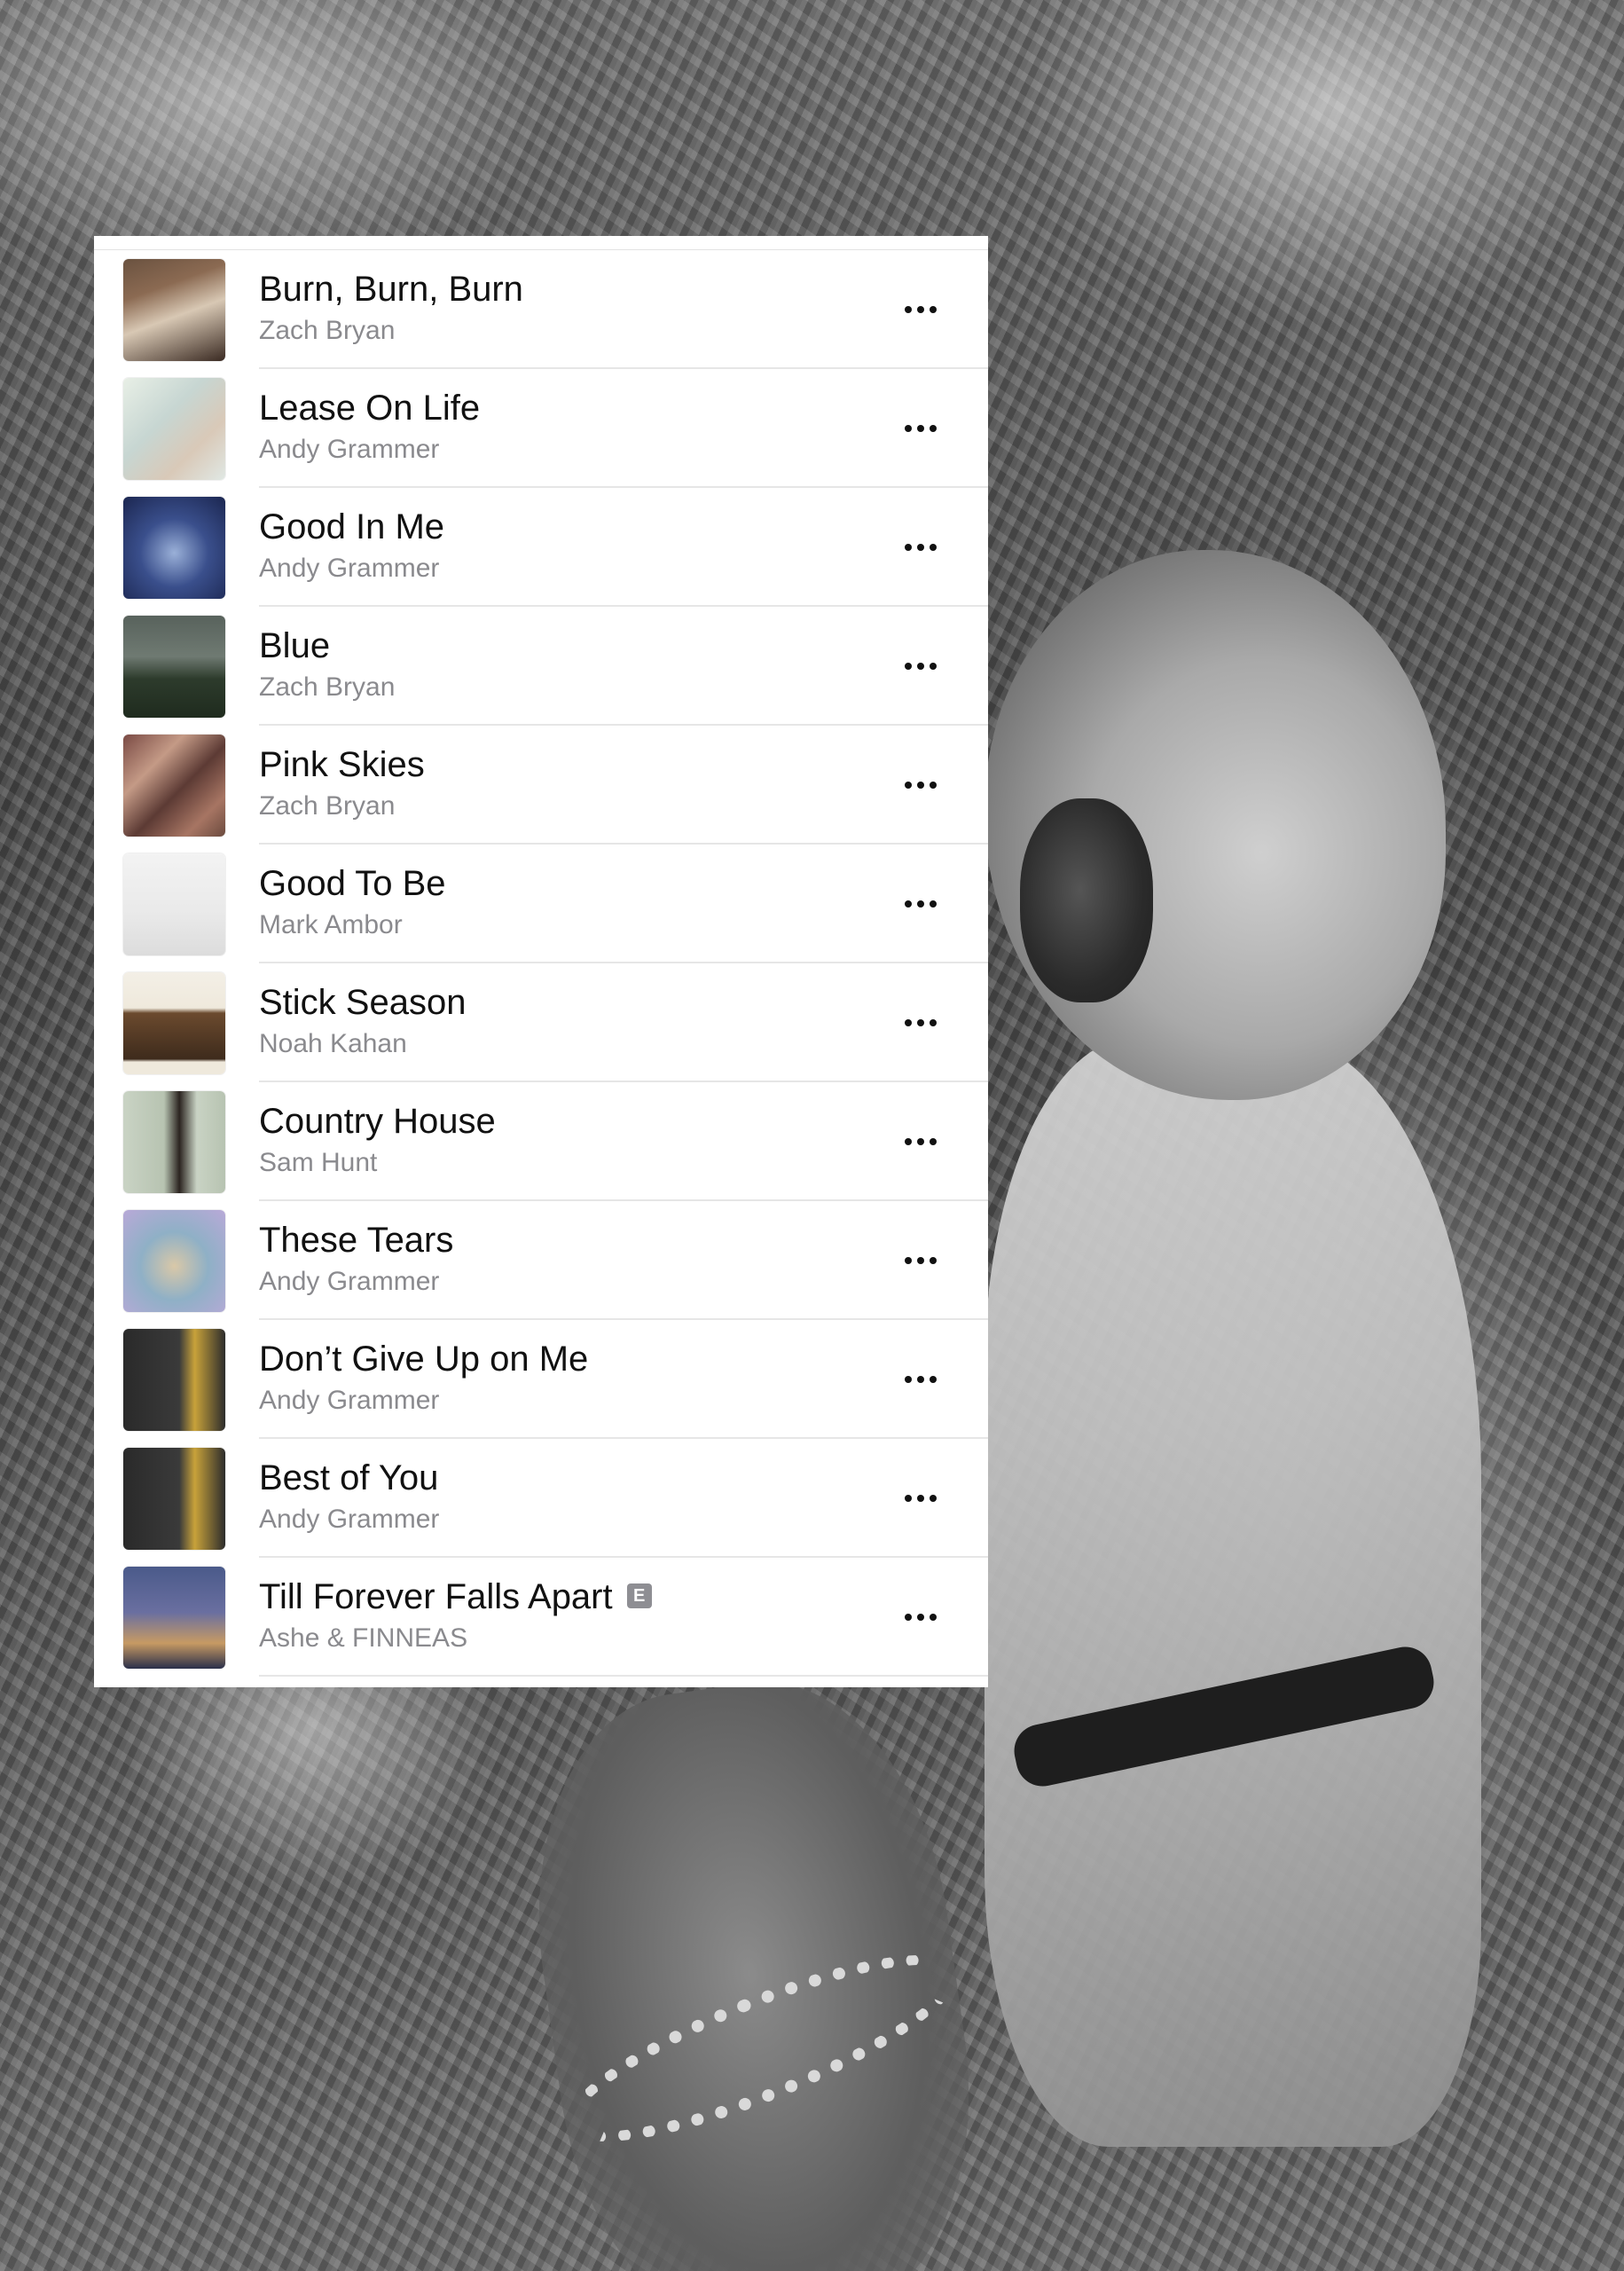 Image resolution: width=1624 pixels, height=2271 pixels. What do you see at coordinates (352, 526) in the screenshot?
I see `track-title: Good In Me` at bounding box center [352, 526].